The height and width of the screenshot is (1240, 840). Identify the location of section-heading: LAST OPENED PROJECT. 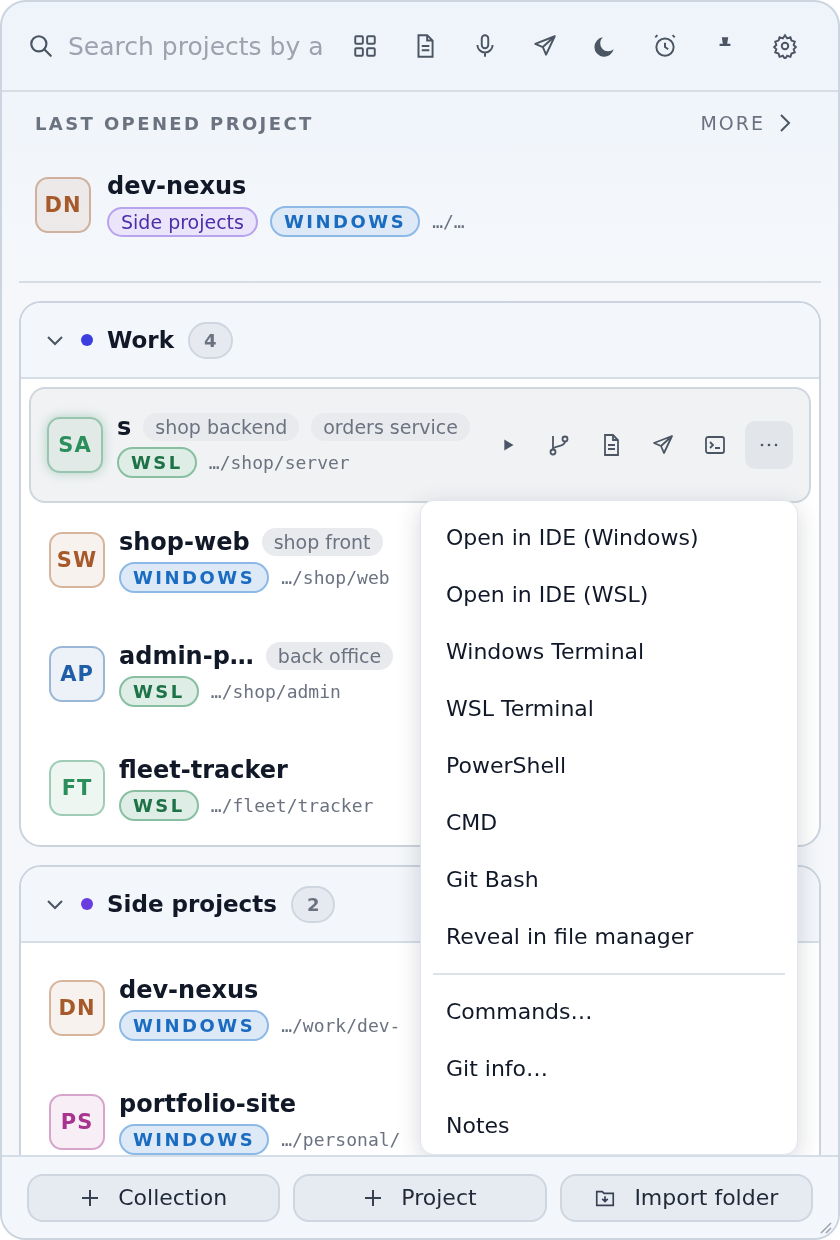
(174, 123).